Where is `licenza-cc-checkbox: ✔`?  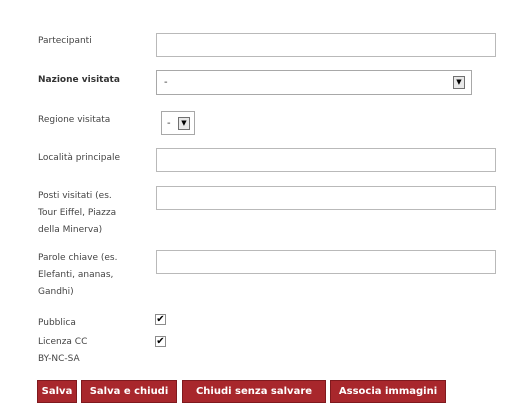 licenza-cc-checkbox: ✔ is located at coordinates (160, 341).